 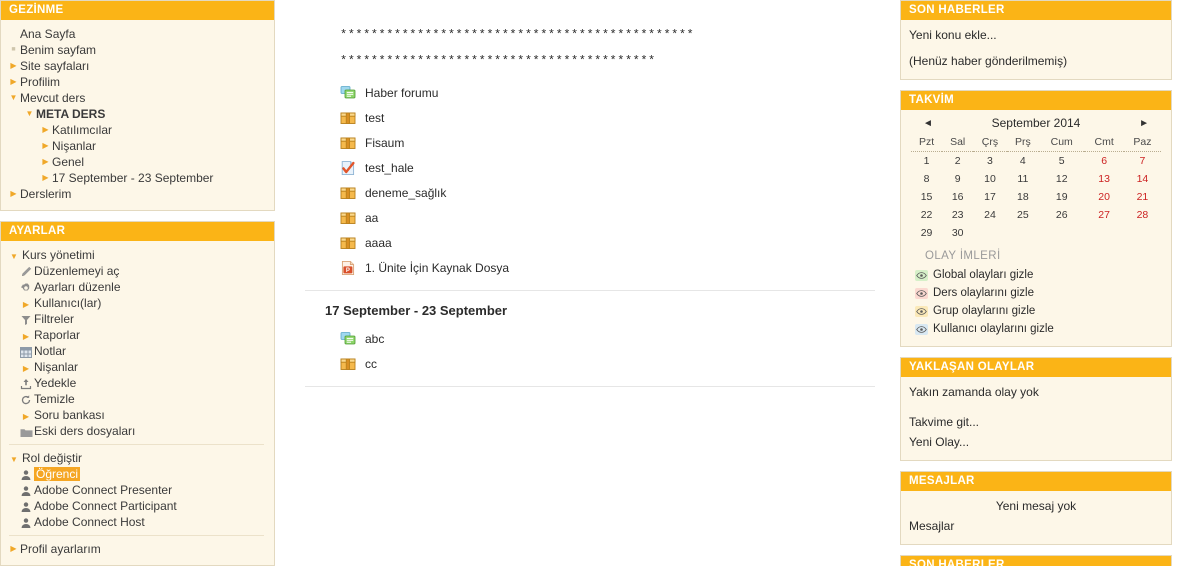 I want to click on upcoming-empty-message: Yakın zamanda olay yok, so click(x=974, y=392).